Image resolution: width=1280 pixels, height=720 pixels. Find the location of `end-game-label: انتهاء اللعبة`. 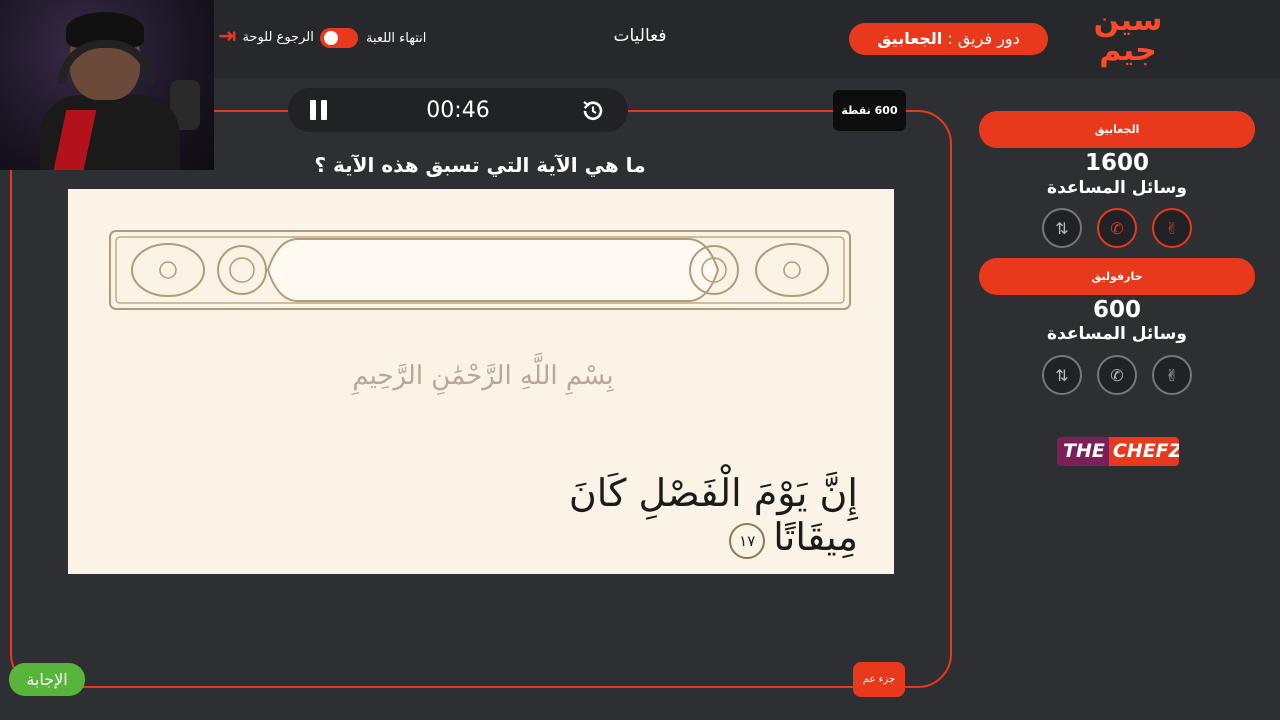

end-game-label: انتهاء اللعبة is located at coordinates (396, 38).